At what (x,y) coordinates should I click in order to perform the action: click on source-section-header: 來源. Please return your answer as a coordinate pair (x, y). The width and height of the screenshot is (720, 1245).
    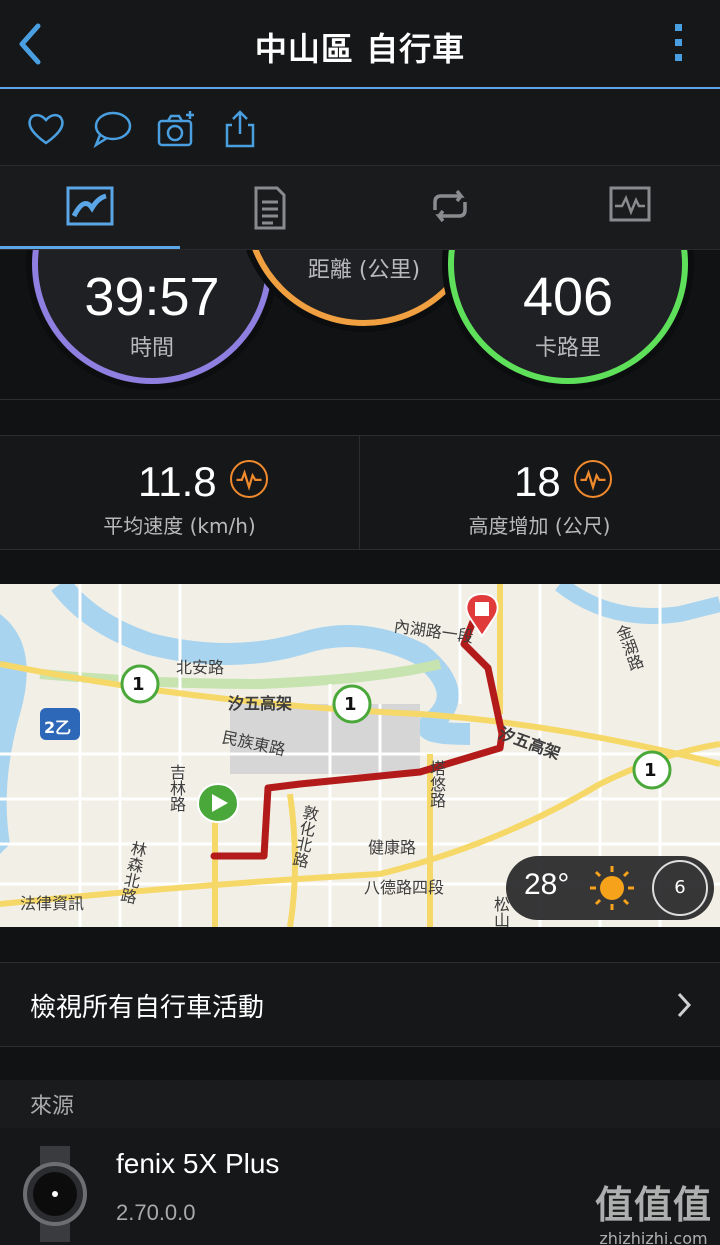
    Looking at the image, I should click on (360, 1104).